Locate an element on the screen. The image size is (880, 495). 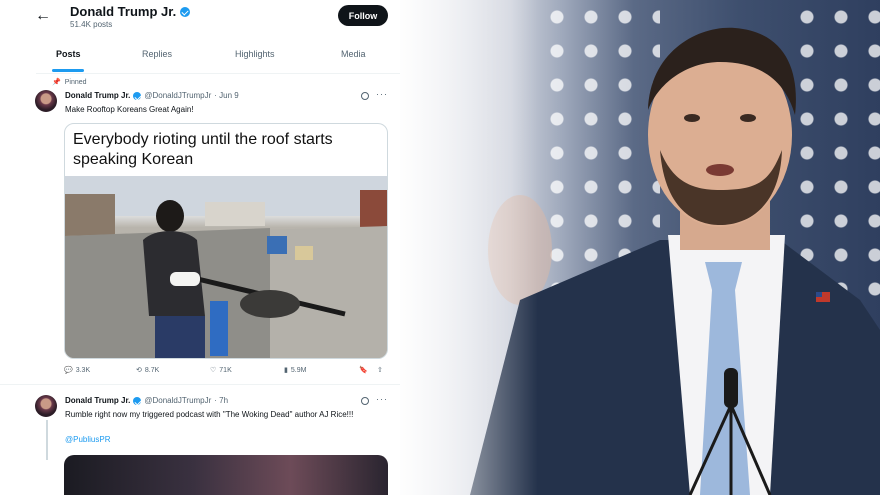
profile-tabs: Posts Replies Highlights Media is located at coordinates (218, 59).